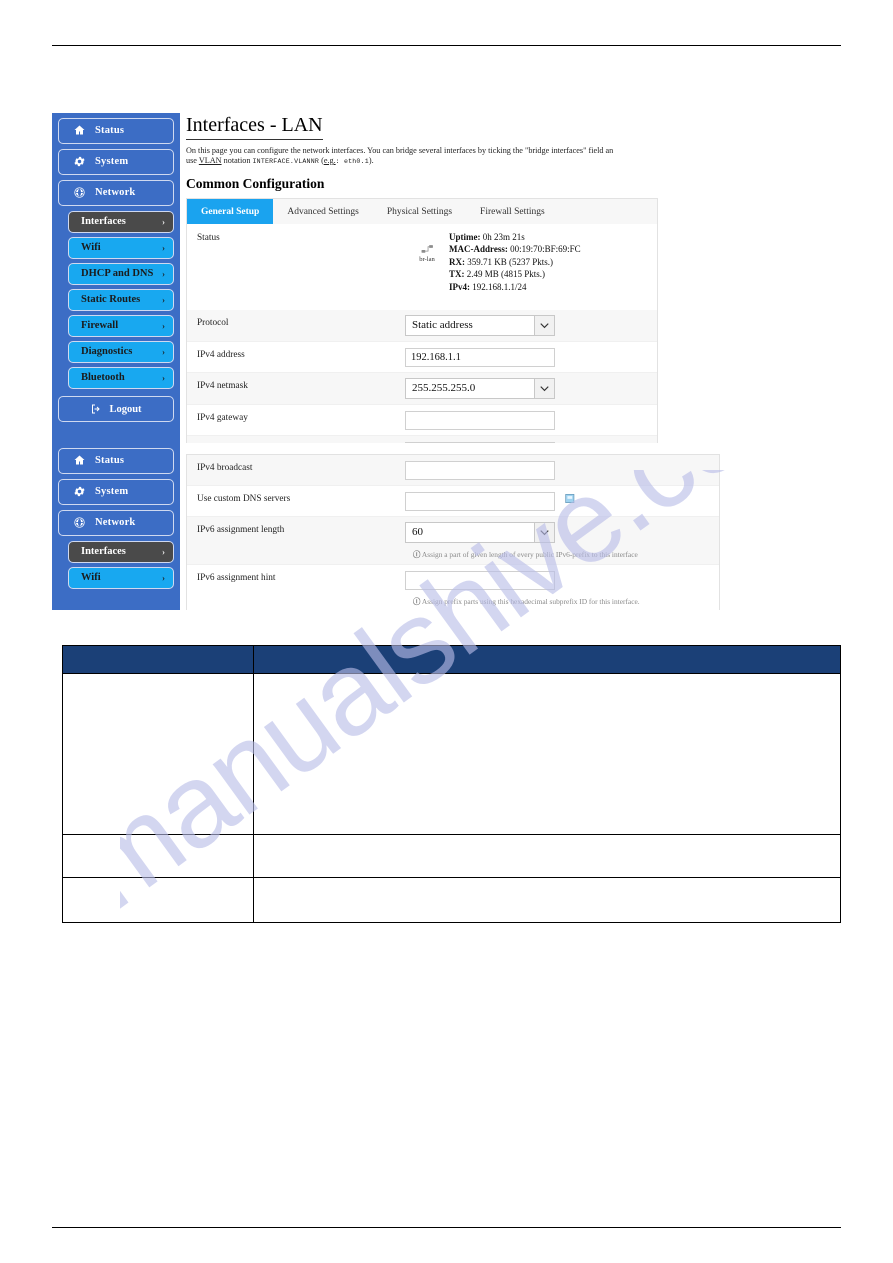  What do you see at coordinates (210, 160) in the screenshot?
I see `vlan-link: VLAN` at bounding box center [210, 160].